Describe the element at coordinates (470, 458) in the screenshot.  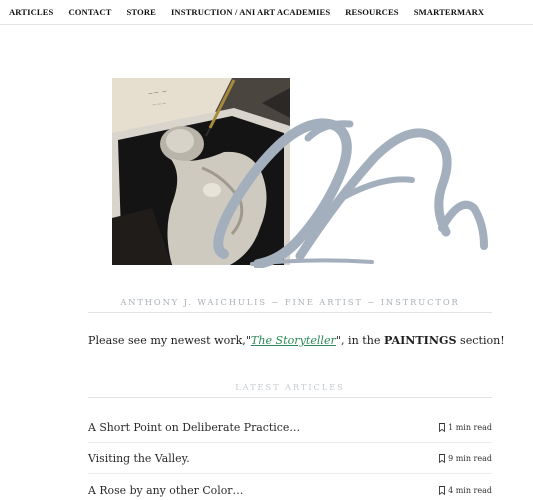
I see `read-time-label: 9 min read` at that location.